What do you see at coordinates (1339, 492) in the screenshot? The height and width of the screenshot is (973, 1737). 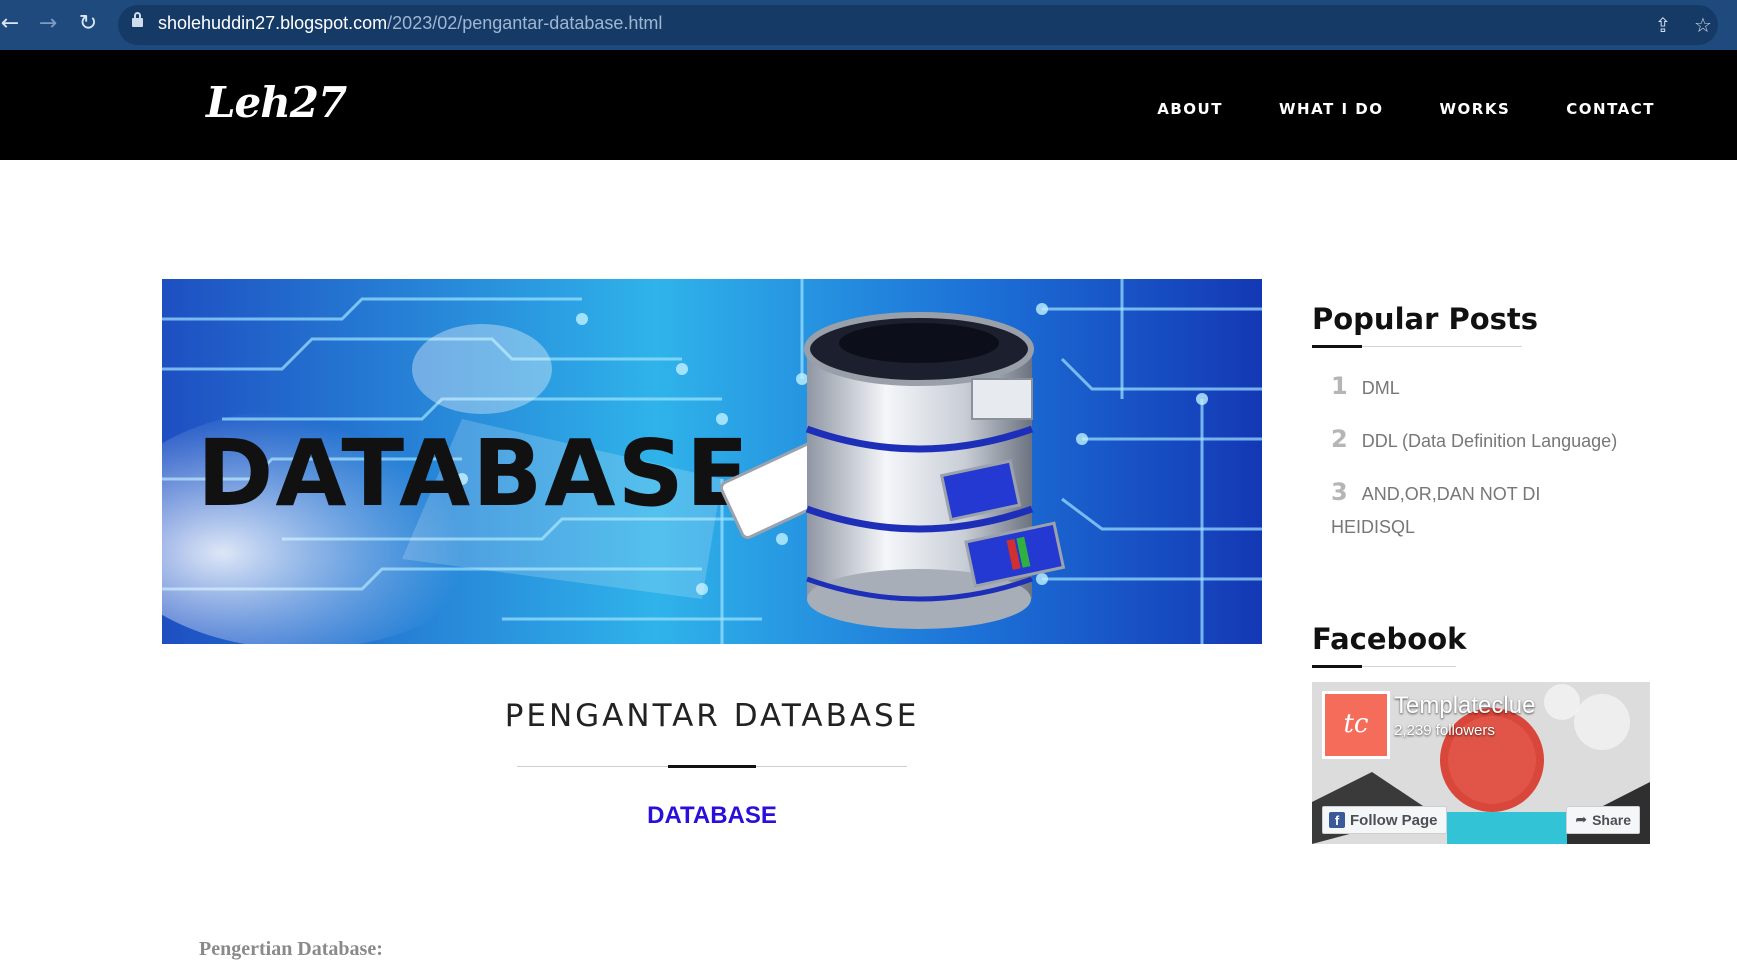 I see `post-rank: 3` at bounding box center [1339, 492].